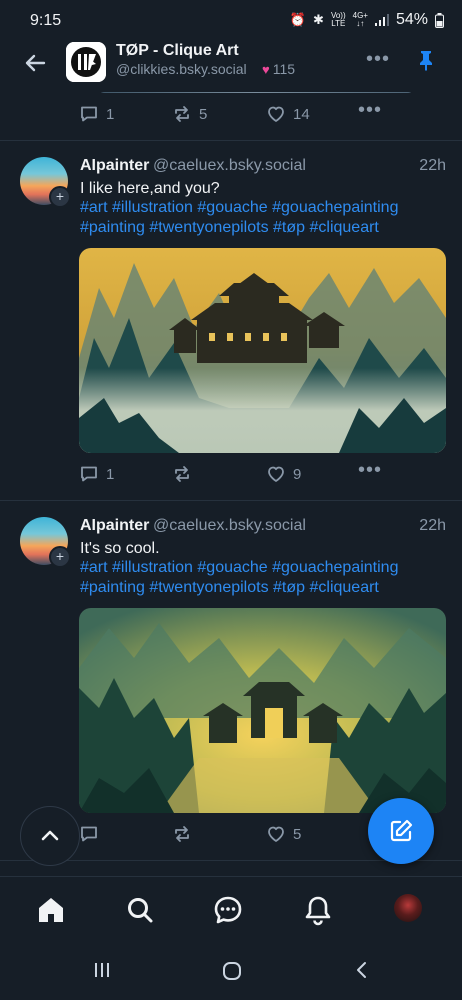 The width and height of the screenshot is (462, 1000). Describe the element at coordinates (411, 19) in the screenshot. I see `battery-percent: 54%` at that location.